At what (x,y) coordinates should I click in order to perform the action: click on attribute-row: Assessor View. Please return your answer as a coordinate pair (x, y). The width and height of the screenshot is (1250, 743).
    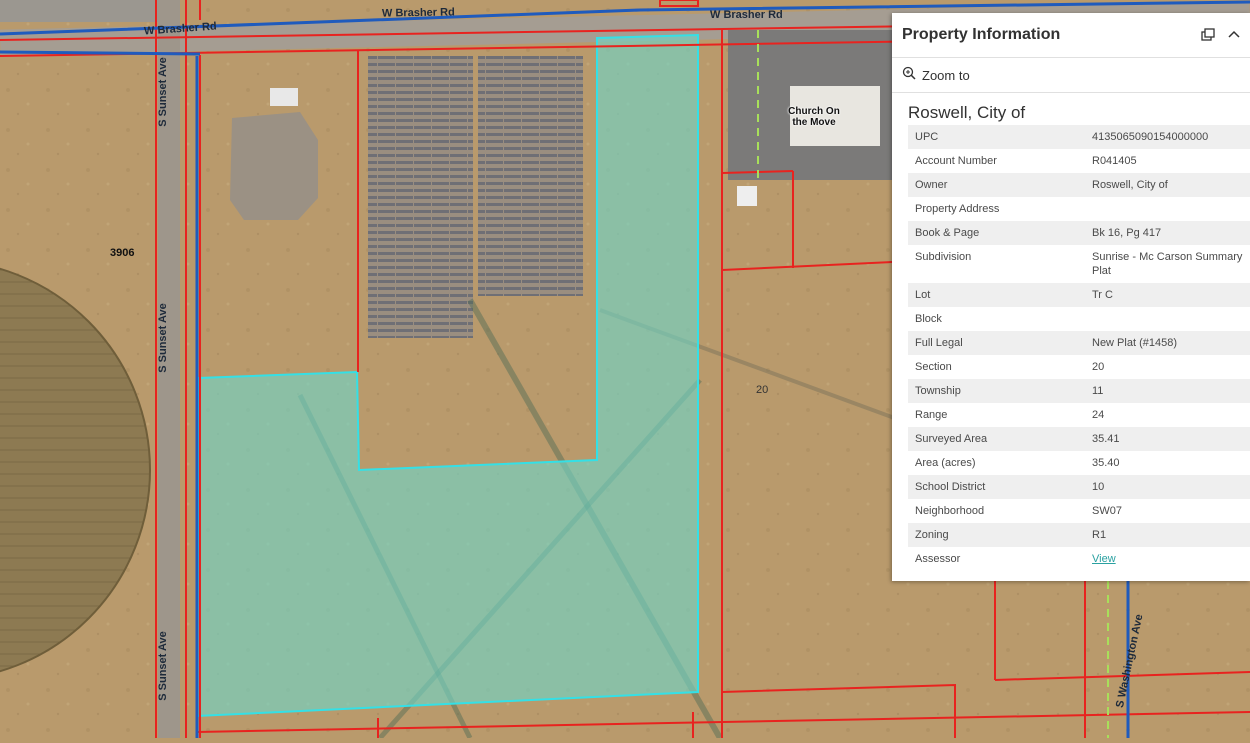
    Looking at the image, I should click on (1079, 559).